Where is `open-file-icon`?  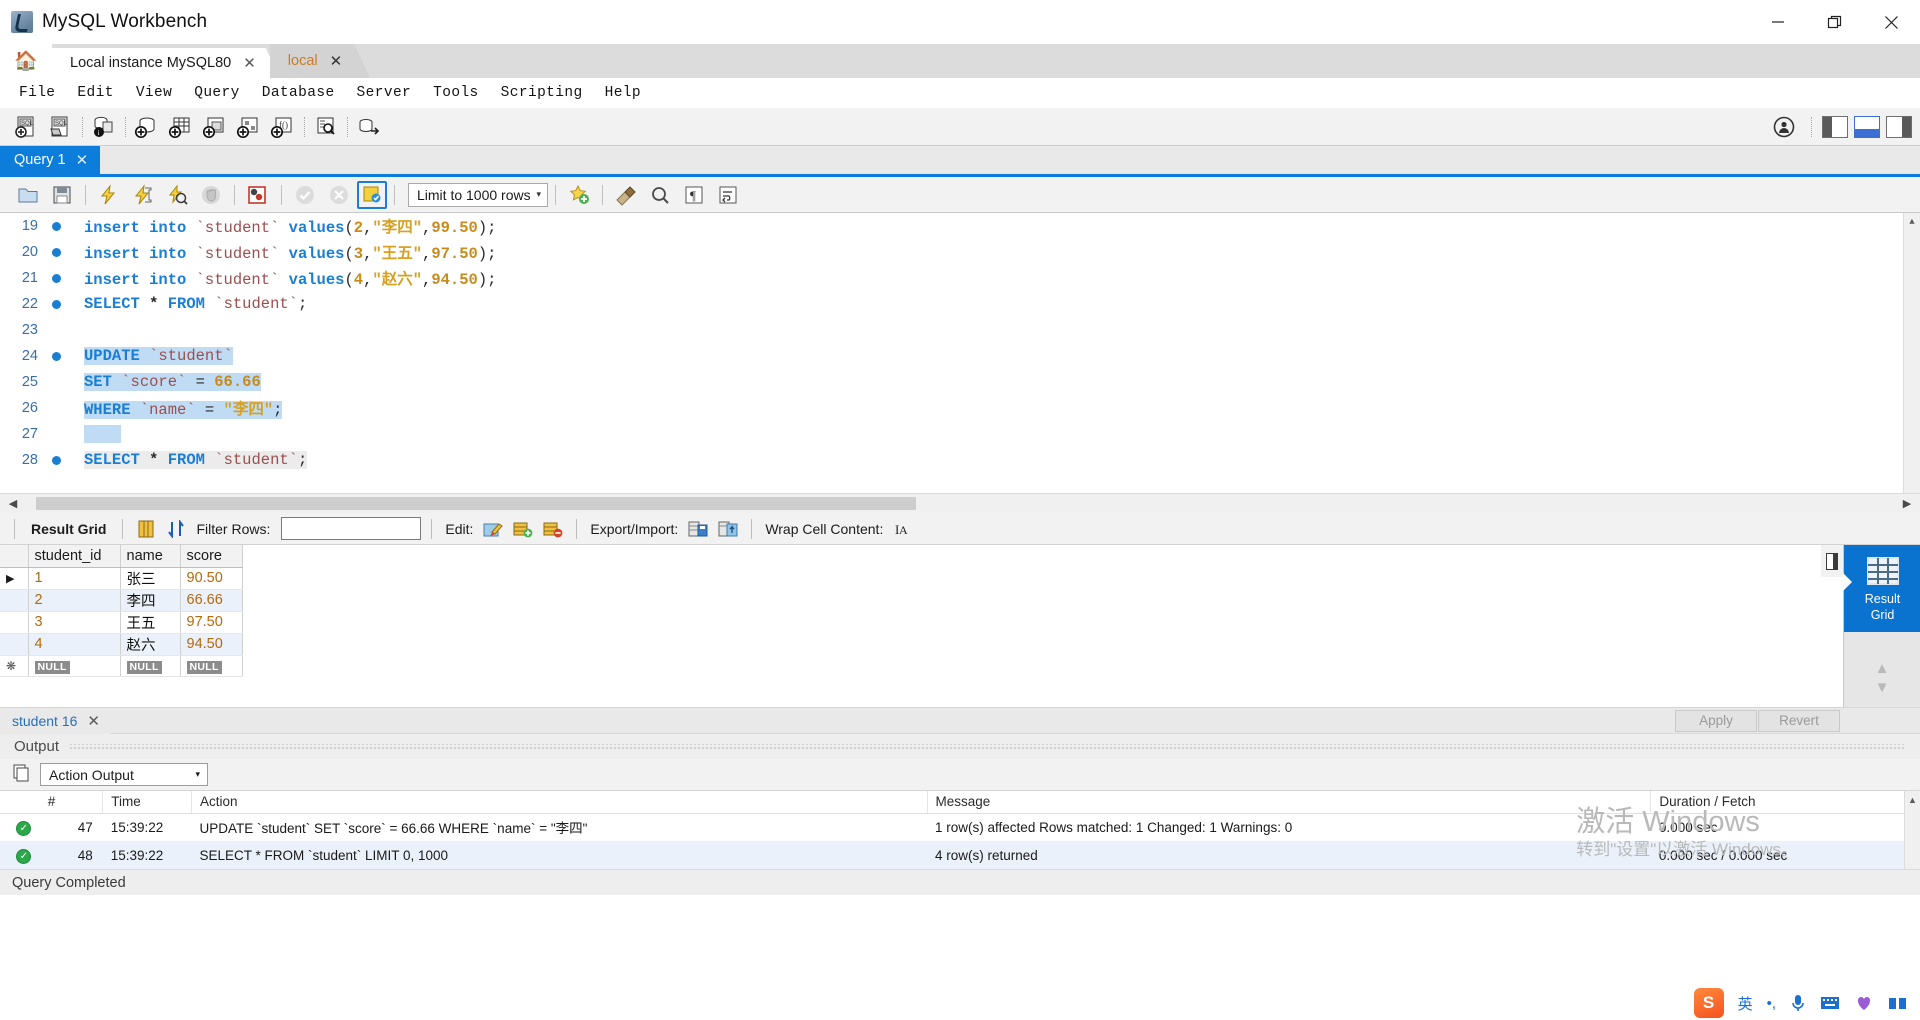
open-file-icon is located at coordinates (28, 195).